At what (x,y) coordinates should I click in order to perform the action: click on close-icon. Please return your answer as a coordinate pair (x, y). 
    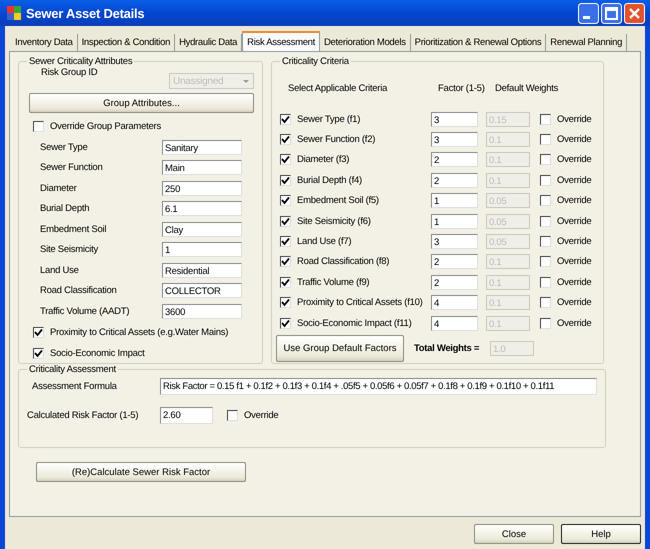
    Looking at the image, I should click on (634, 13).